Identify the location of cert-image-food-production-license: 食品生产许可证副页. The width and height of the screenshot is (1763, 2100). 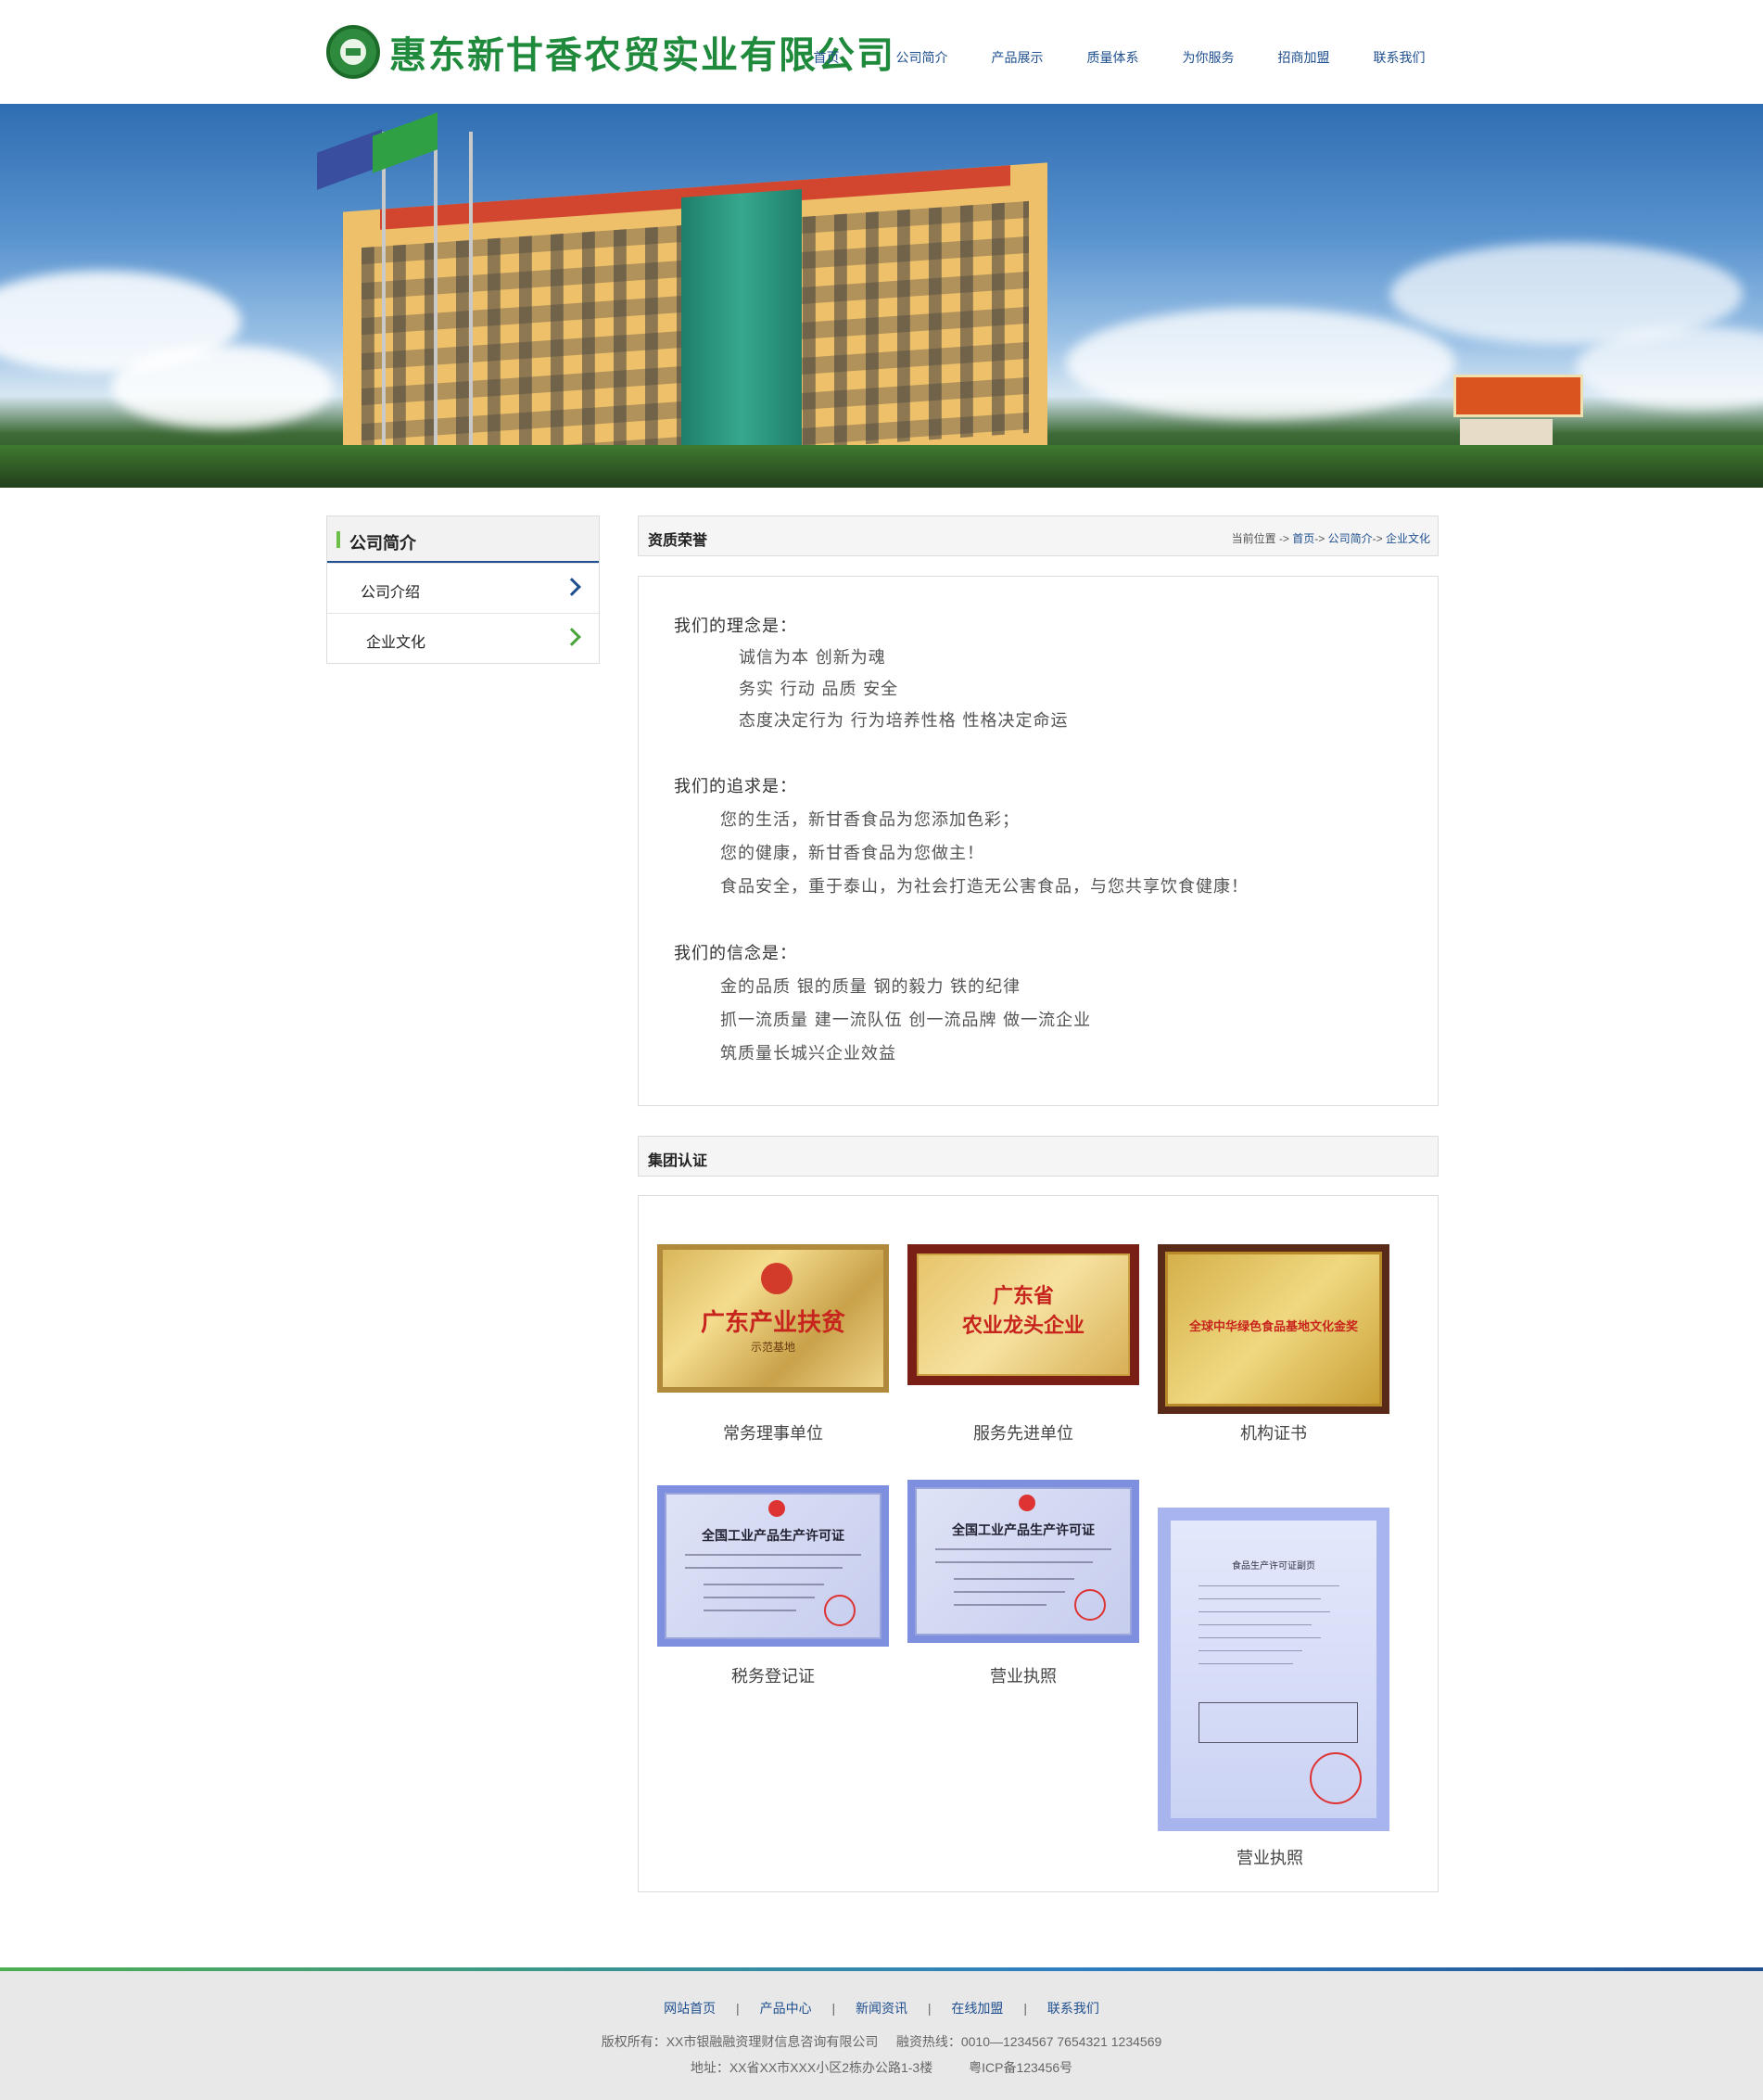
(1273, 1669).